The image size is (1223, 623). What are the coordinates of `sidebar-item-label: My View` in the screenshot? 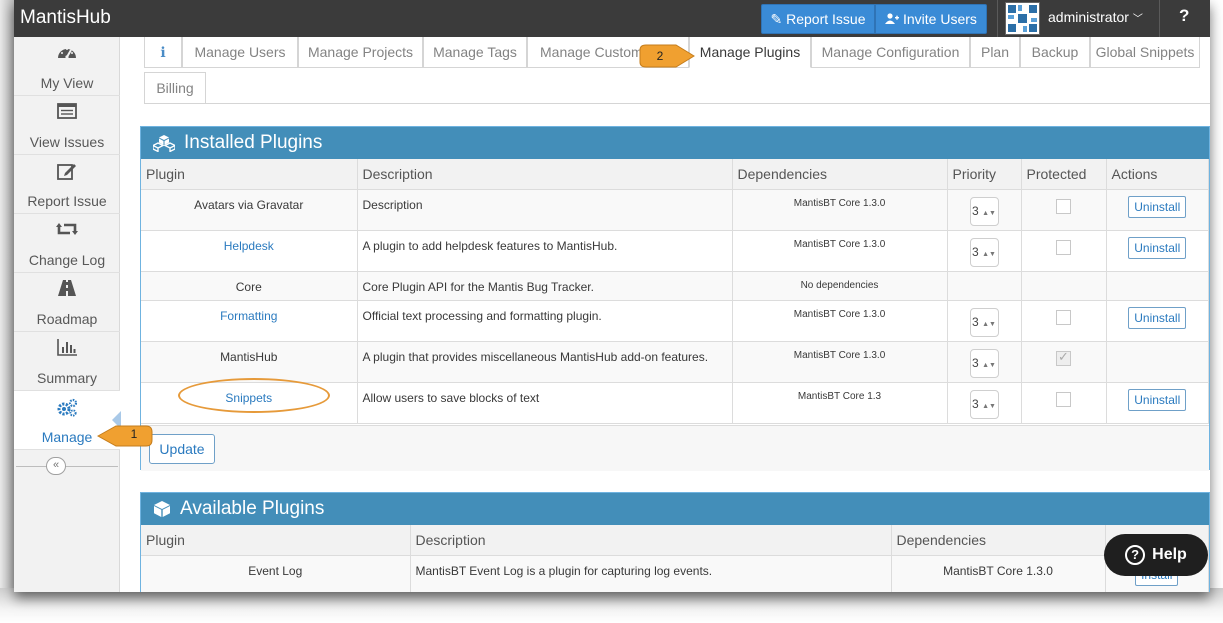 It's located at (67, 83).